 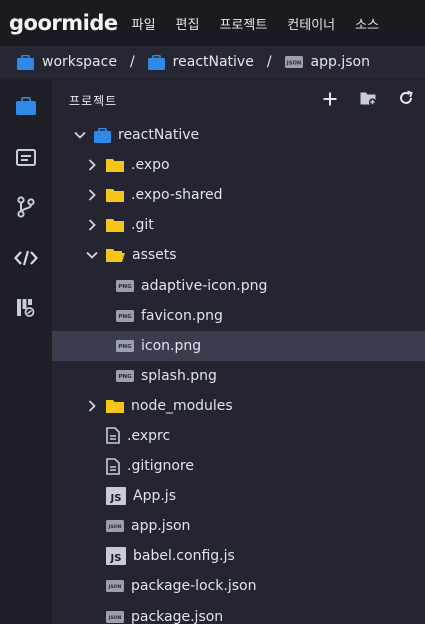 I want to click on explorer-header: 프로젝트, so click(x=238, y=100).